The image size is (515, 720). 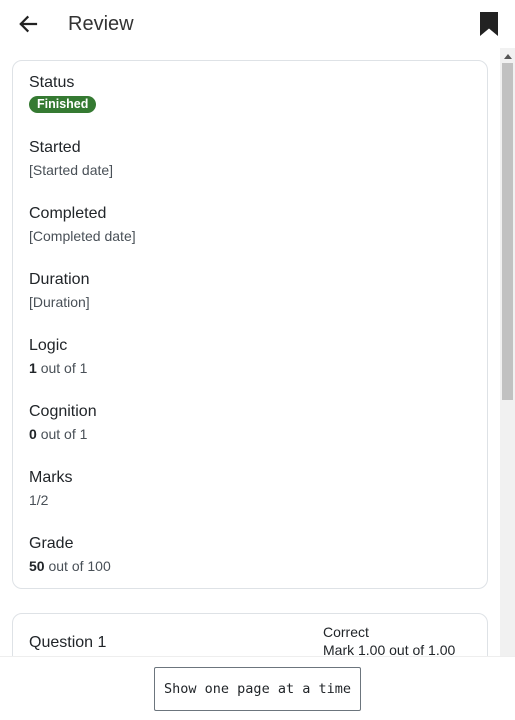 I want to click on scroll-up-arrow, so click(x=507, y=55).